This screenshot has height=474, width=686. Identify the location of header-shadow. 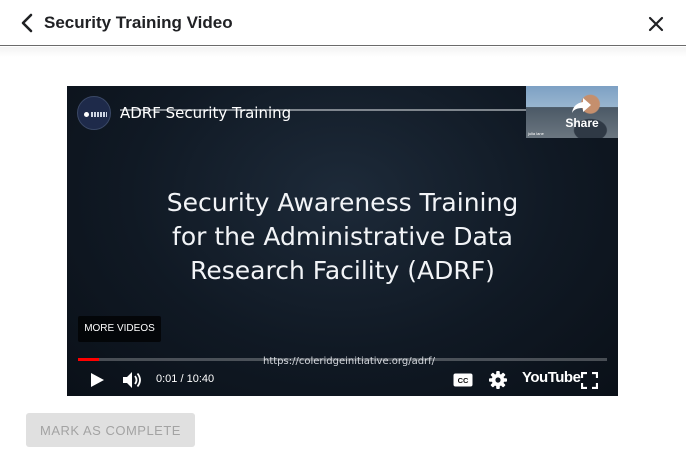
(343, 52).